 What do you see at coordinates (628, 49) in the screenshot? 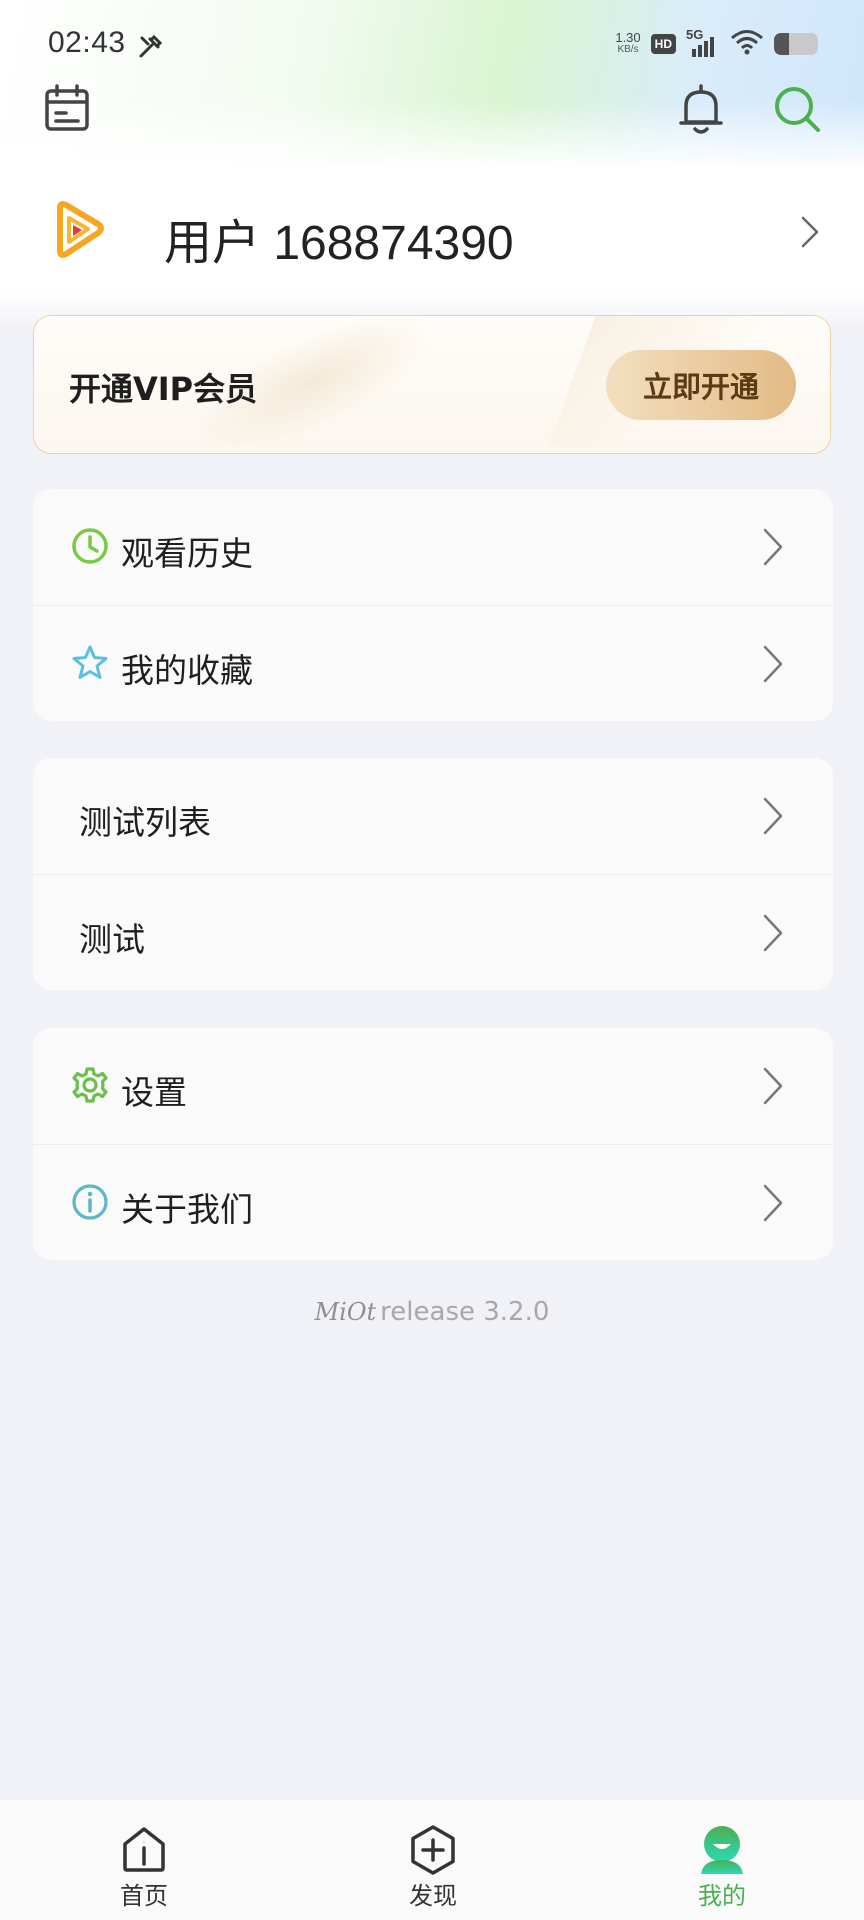
I see `net-speed-unit: KB/s` at bounding box center [628, 49].